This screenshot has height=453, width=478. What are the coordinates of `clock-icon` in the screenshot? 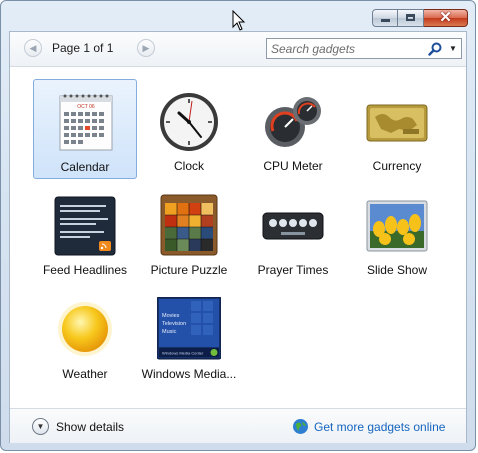 It's located at (189, 122).